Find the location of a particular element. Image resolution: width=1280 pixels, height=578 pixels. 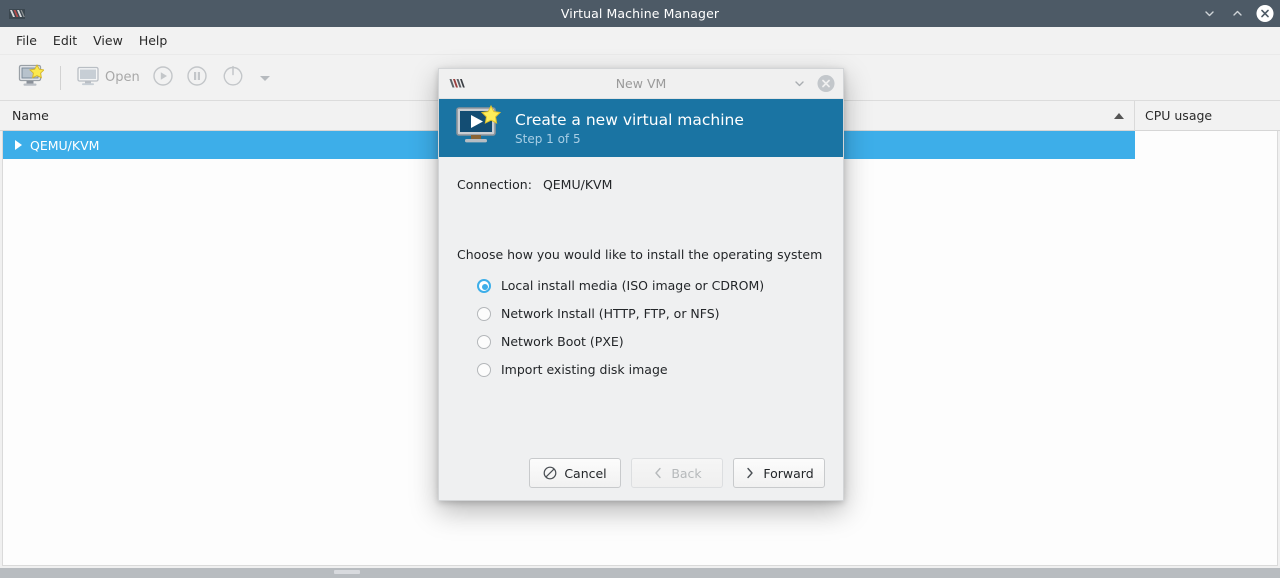

connection-label: Connection: is located at coordinates (494, 184).